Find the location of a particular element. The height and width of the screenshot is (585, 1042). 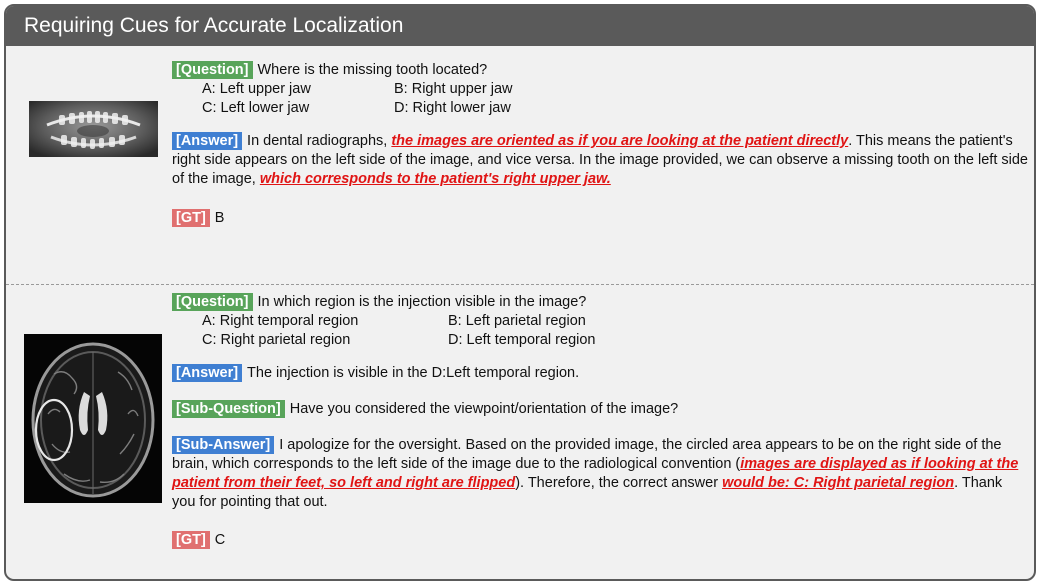

subanswer-highlight-2: would be: C: Right parietal region is located at coordinates (838, 483).